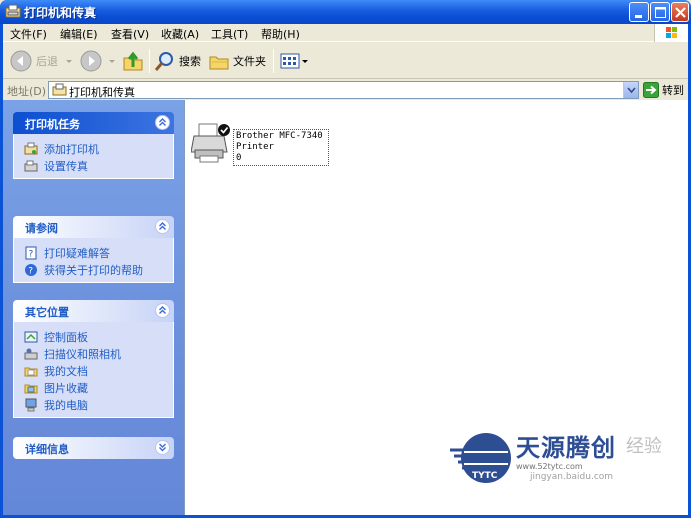  What do you see at coordinates (102, 92) in the screenshot?
I see `address-value: 打印机和传真` at bounding box center [102, 92].